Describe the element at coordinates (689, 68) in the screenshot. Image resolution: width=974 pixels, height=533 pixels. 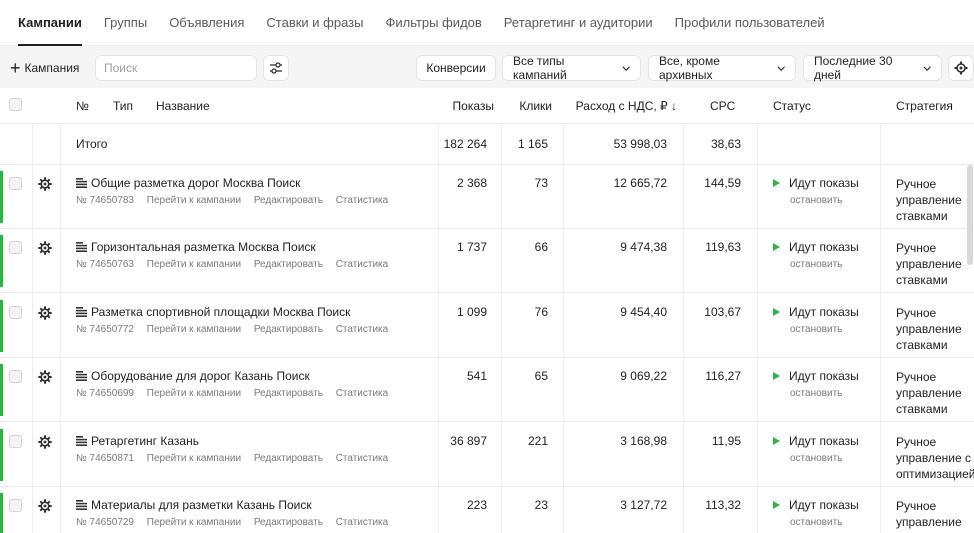
I see `archive-filter-label: Все, кроме архивных` at that location.